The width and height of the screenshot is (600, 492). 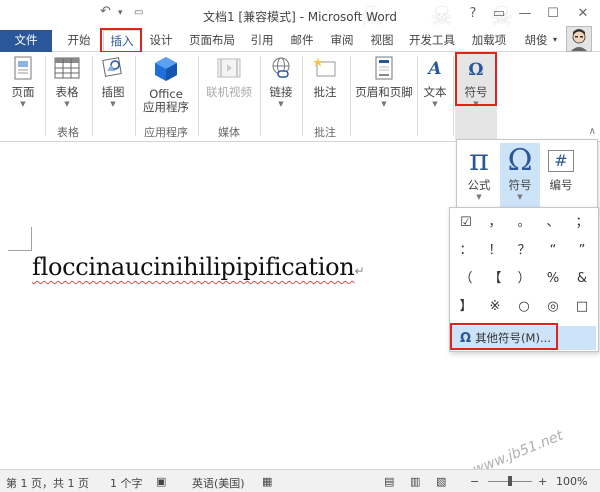 I want to click on page-button-label: 页面, so click(x=23, y=92).